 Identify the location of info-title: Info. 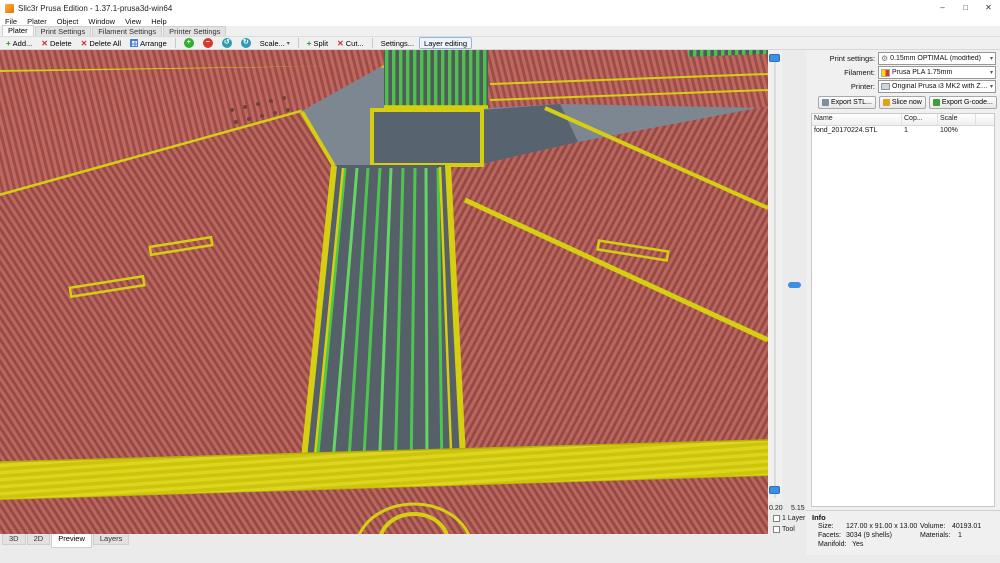
(819, 517).